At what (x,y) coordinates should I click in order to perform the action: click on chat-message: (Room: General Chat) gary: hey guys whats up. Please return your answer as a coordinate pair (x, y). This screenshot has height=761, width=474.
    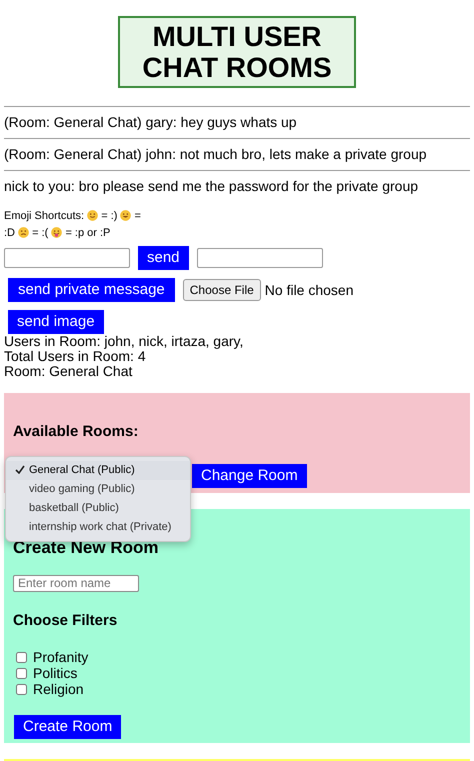
    Looking at the image, I should click on (237, 122).